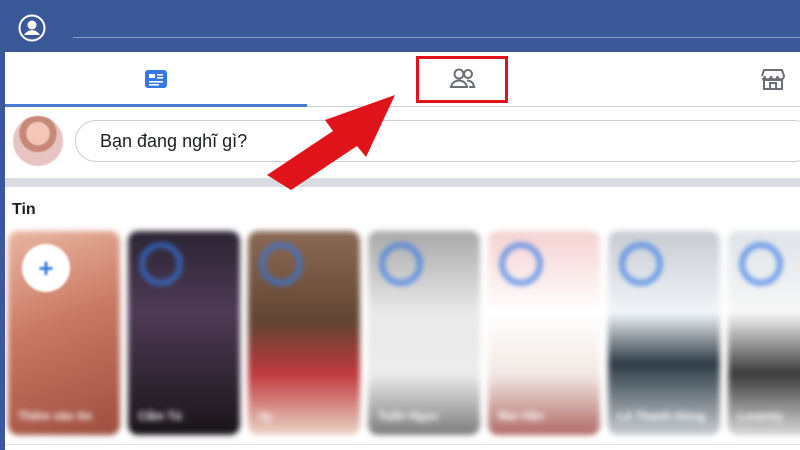 This screenshot has width=800, height=450. I want to click on news-feed-icon, so click(156, 79).